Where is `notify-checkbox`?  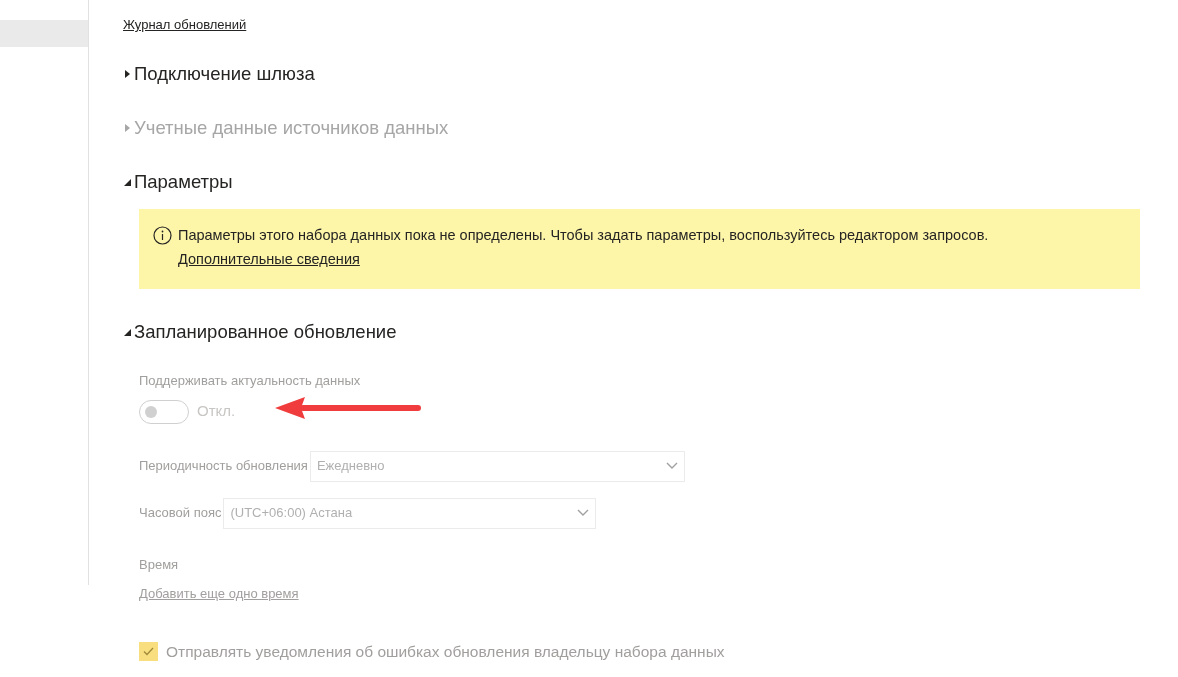 notify-checkbox is located at coordinates (148, 651).